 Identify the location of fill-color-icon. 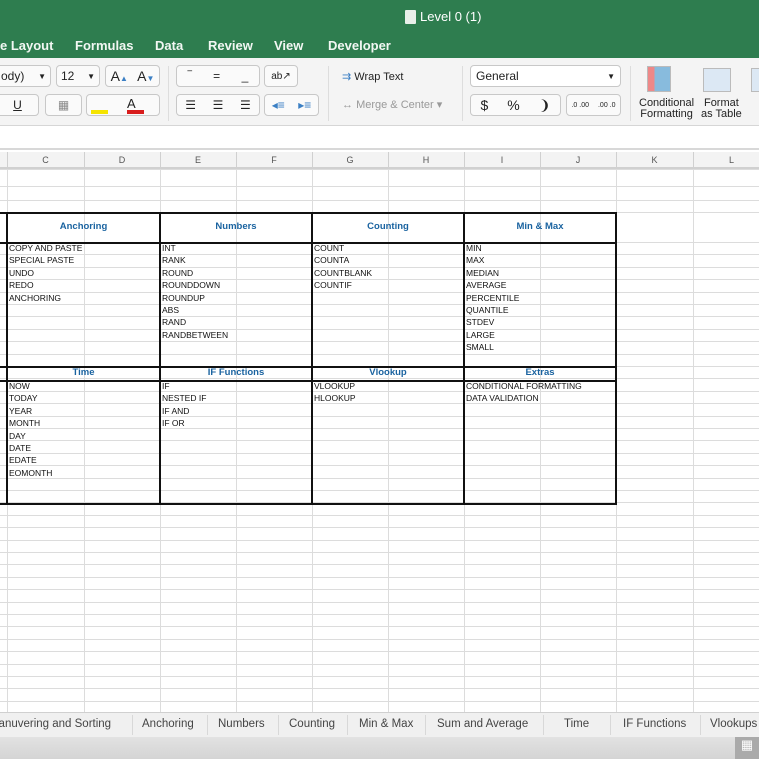
(99, 112).